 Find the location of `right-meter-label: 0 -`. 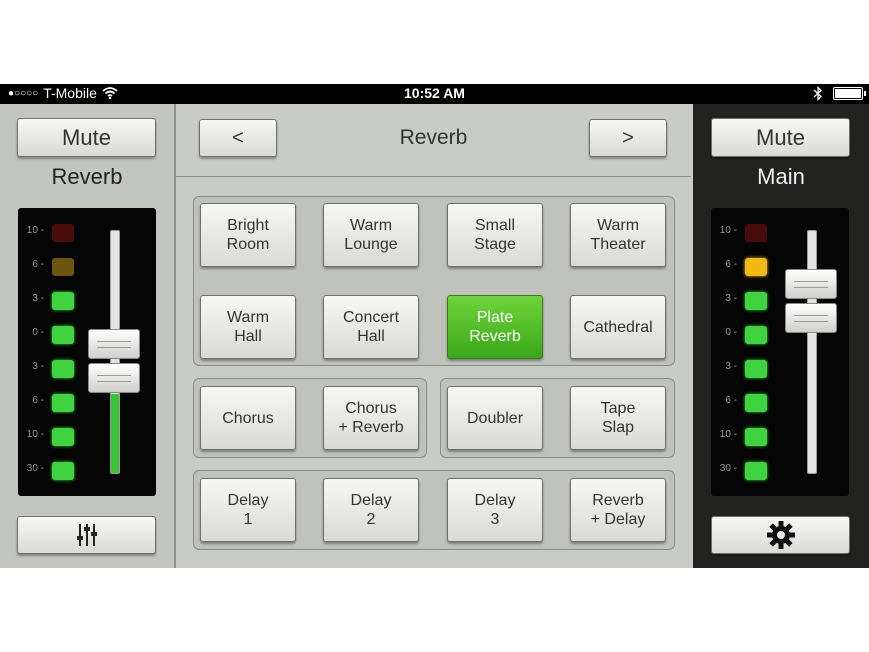

right-meter-label: 0 - is located at coordinates (731, 332).